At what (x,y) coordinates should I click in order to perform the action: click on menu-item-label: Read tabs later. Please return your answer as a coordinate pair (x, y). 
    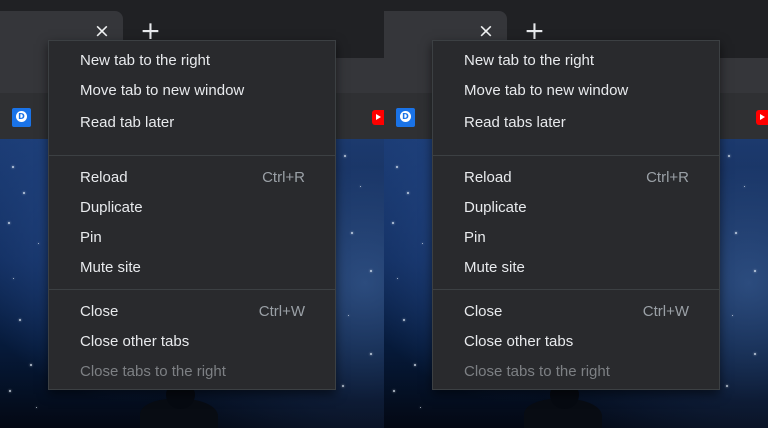
    Looking at the image, I should click on (515, 122).